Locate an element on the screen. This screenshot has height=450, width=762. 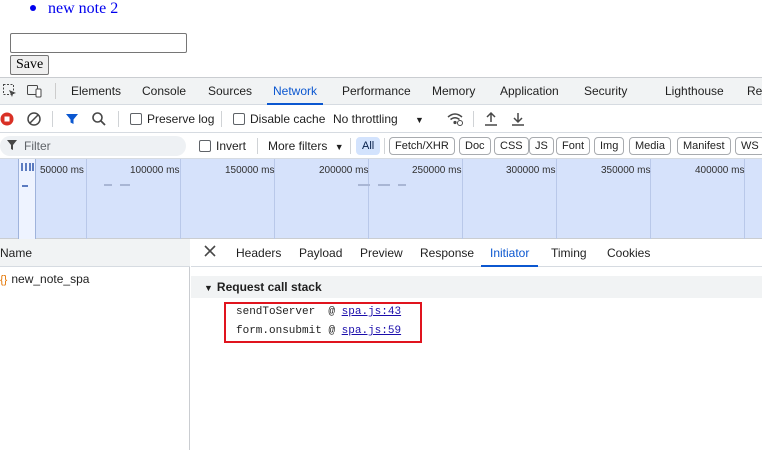
more-filters-button: More filters ▼ is located at coordinates (306, 146).